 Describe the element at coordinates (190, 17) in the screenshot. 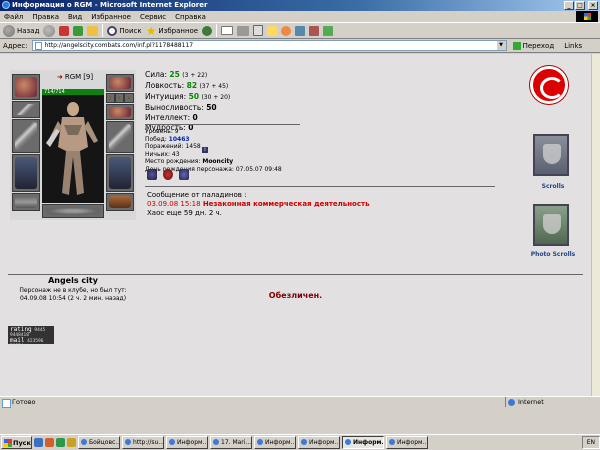

I see `menu-help: Справка` at that location.